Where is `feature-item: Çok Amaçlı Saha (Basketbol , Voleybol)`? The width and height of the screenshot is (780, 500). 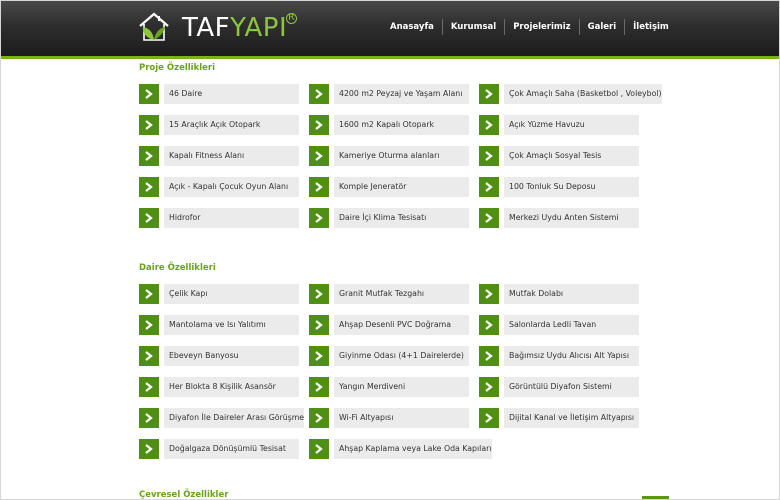 feature-item: Çok Amaçlı Saha (Basketbol , Voleybol) is located at coordinates (570, 94).